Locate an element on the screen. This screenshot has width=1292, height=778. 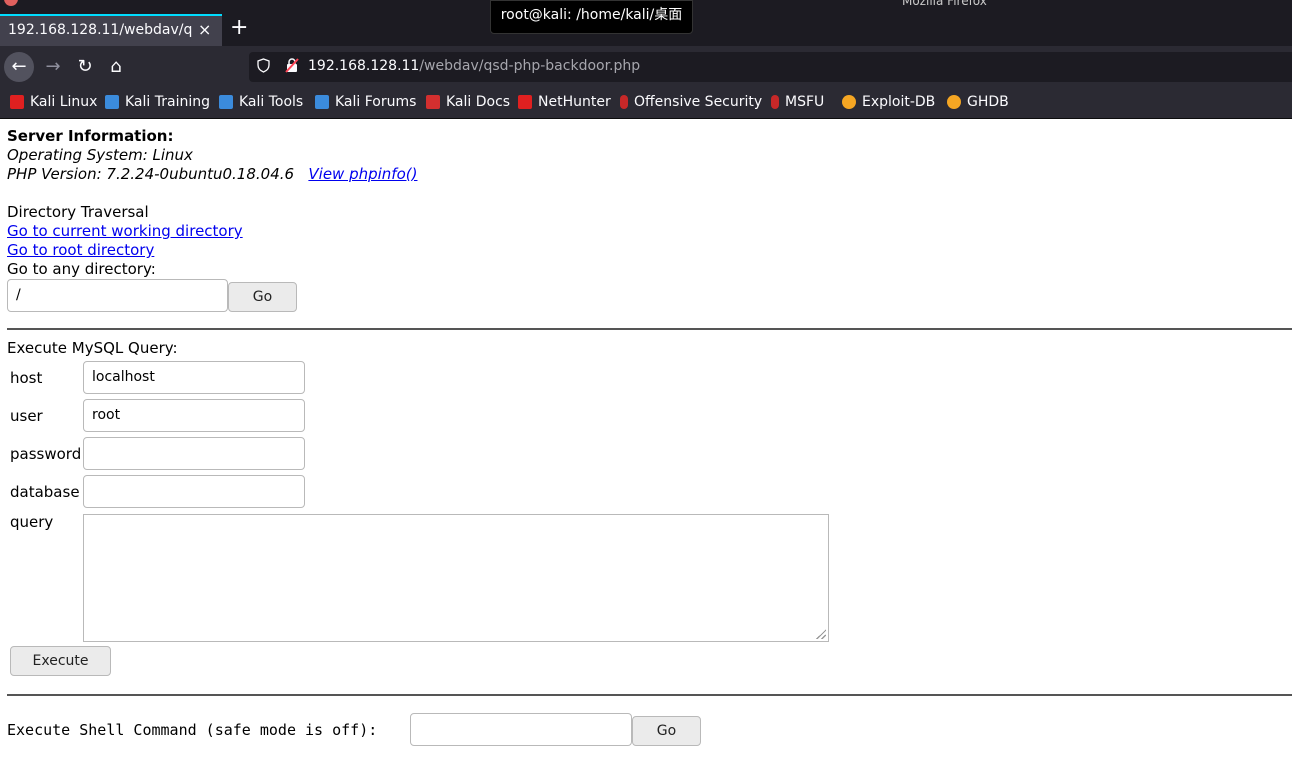
bookmark-label: Kali Linux is located at coordinates (64, 102).